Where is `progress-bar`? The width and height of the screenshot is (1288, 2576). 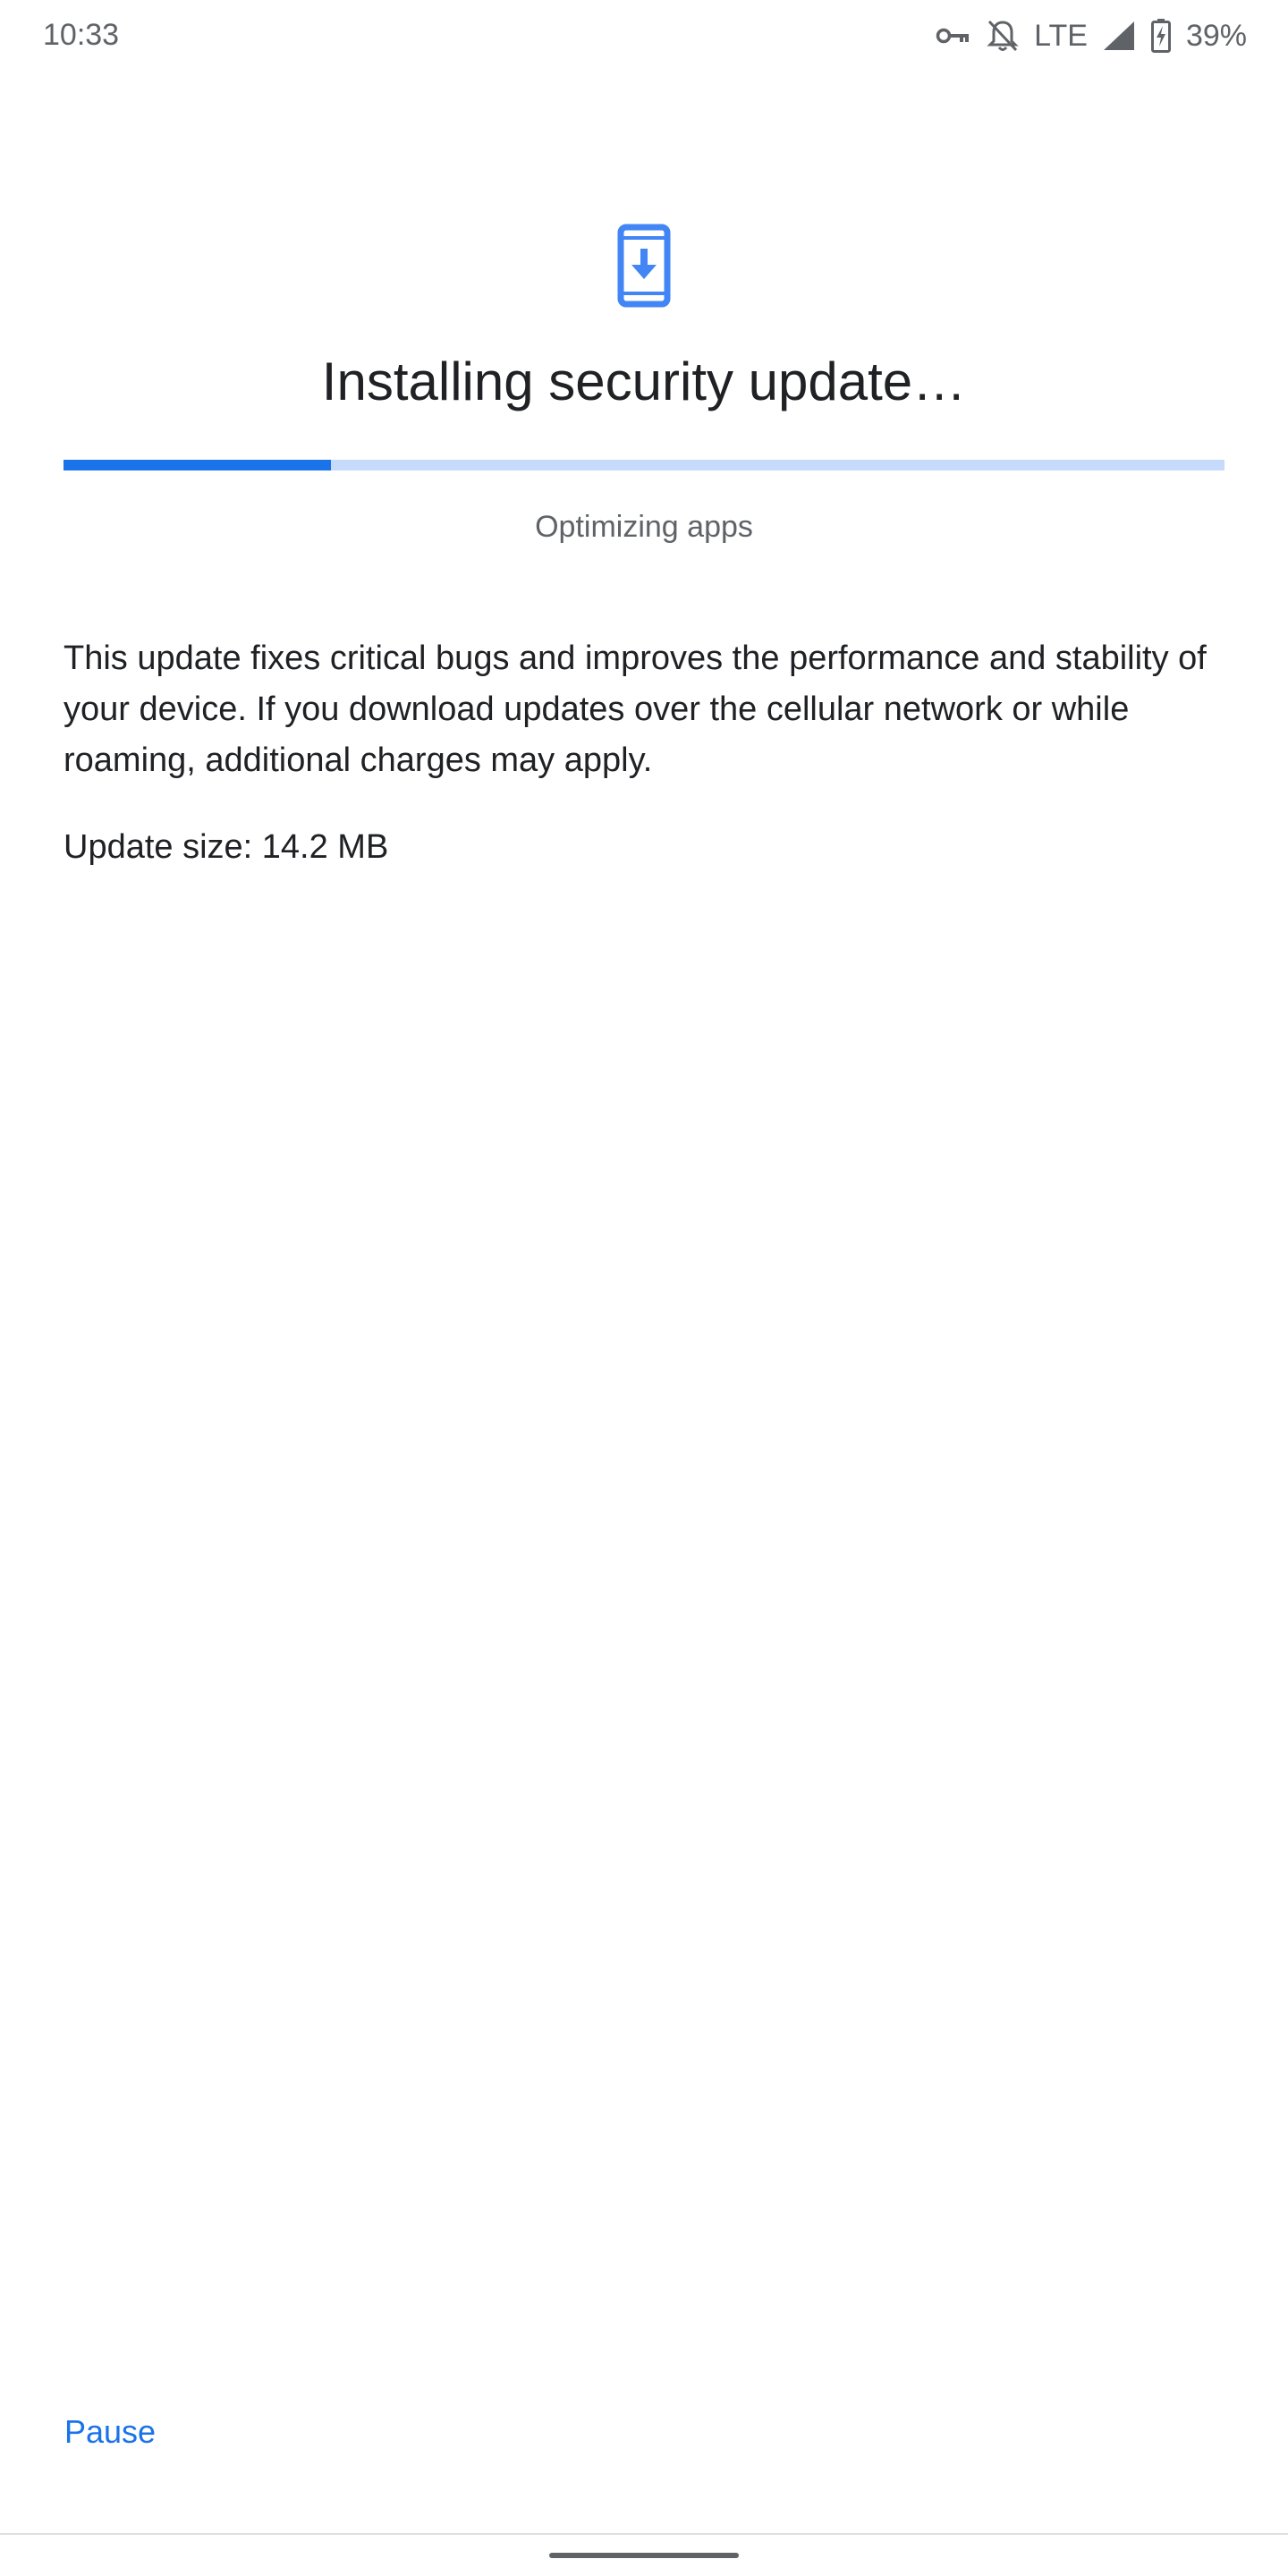
progress-bar is located at coordinates (644, 465).